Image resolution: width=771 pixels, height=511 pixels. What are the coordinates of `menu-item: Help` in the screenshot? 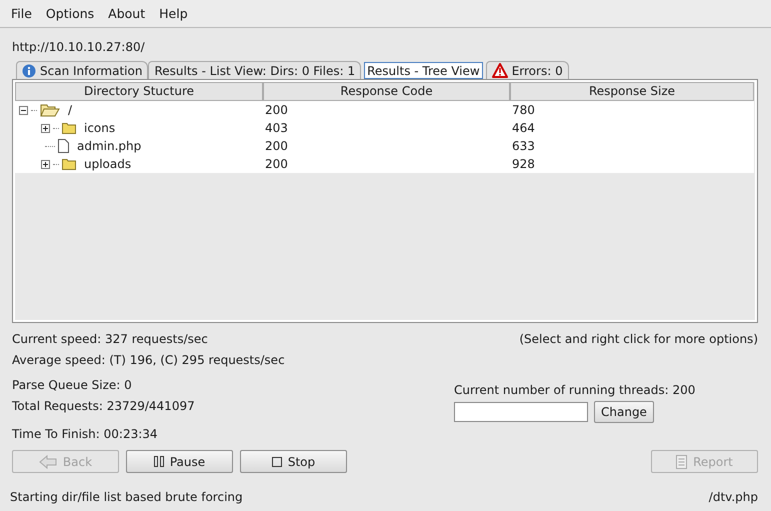 It's located at (173, 13).